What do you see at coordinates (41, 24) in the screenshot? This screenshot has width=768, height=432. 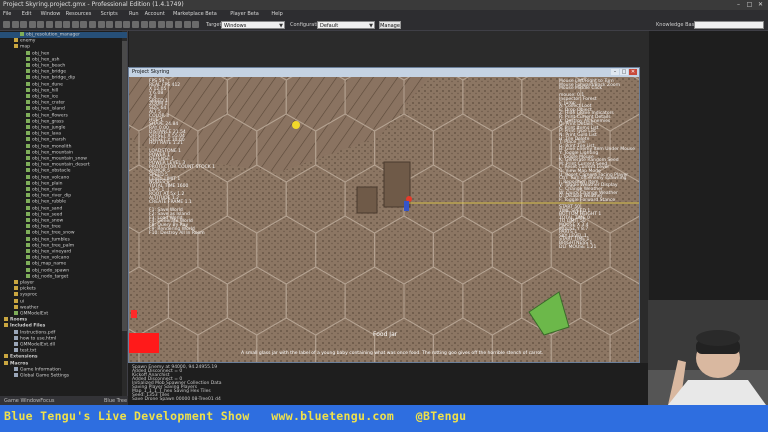 I see `copy-icon` at bounding box center [41, 24].